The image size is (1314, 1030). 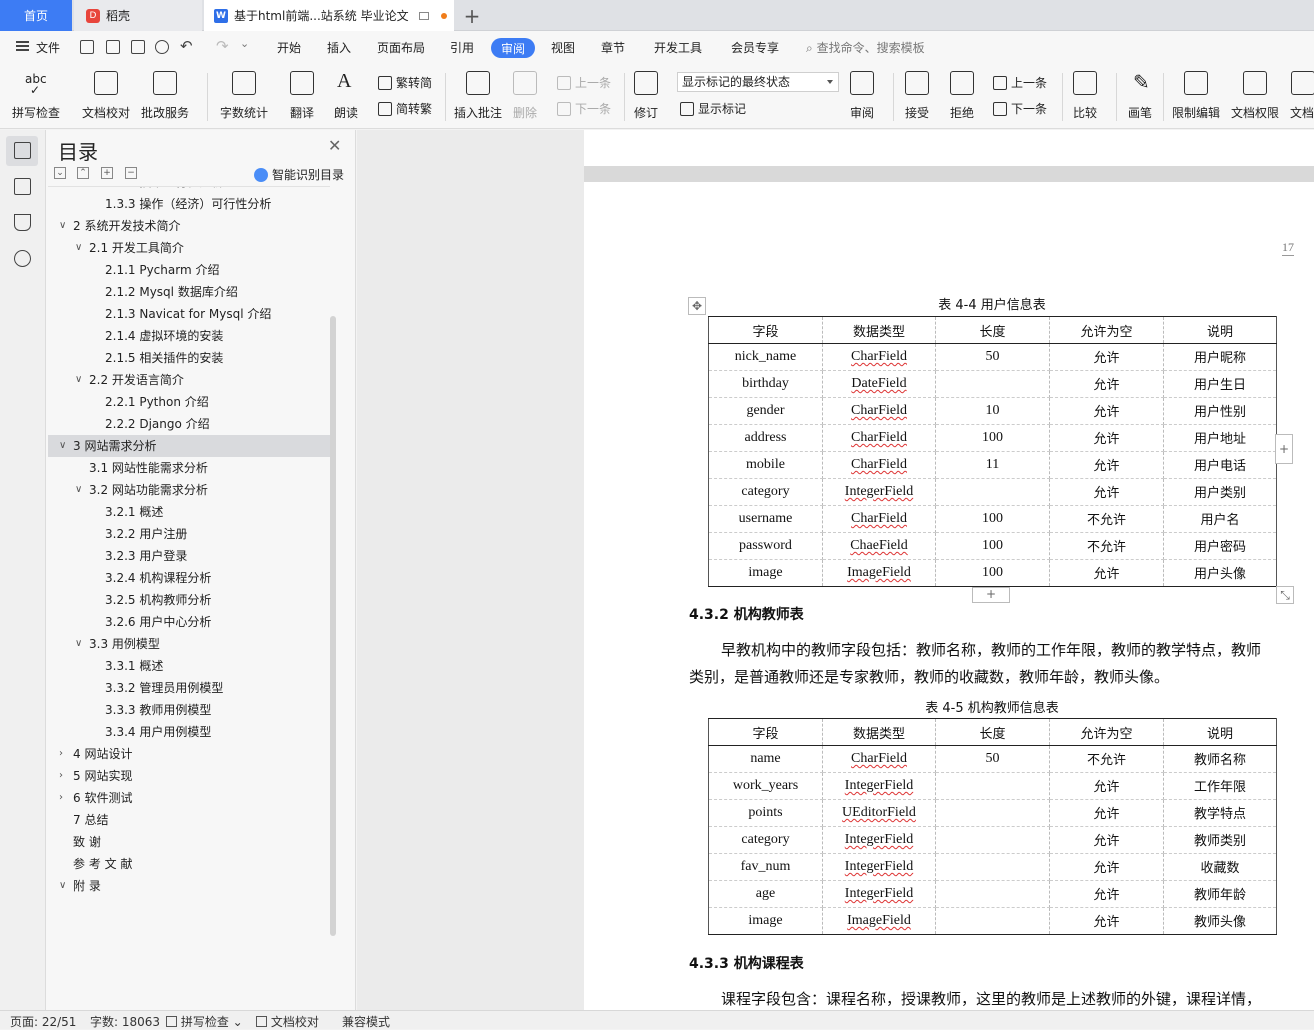 I want to click on toc-item: 2.1.3 Navicat for Mysql 介绍, so click(x=189, y=314).